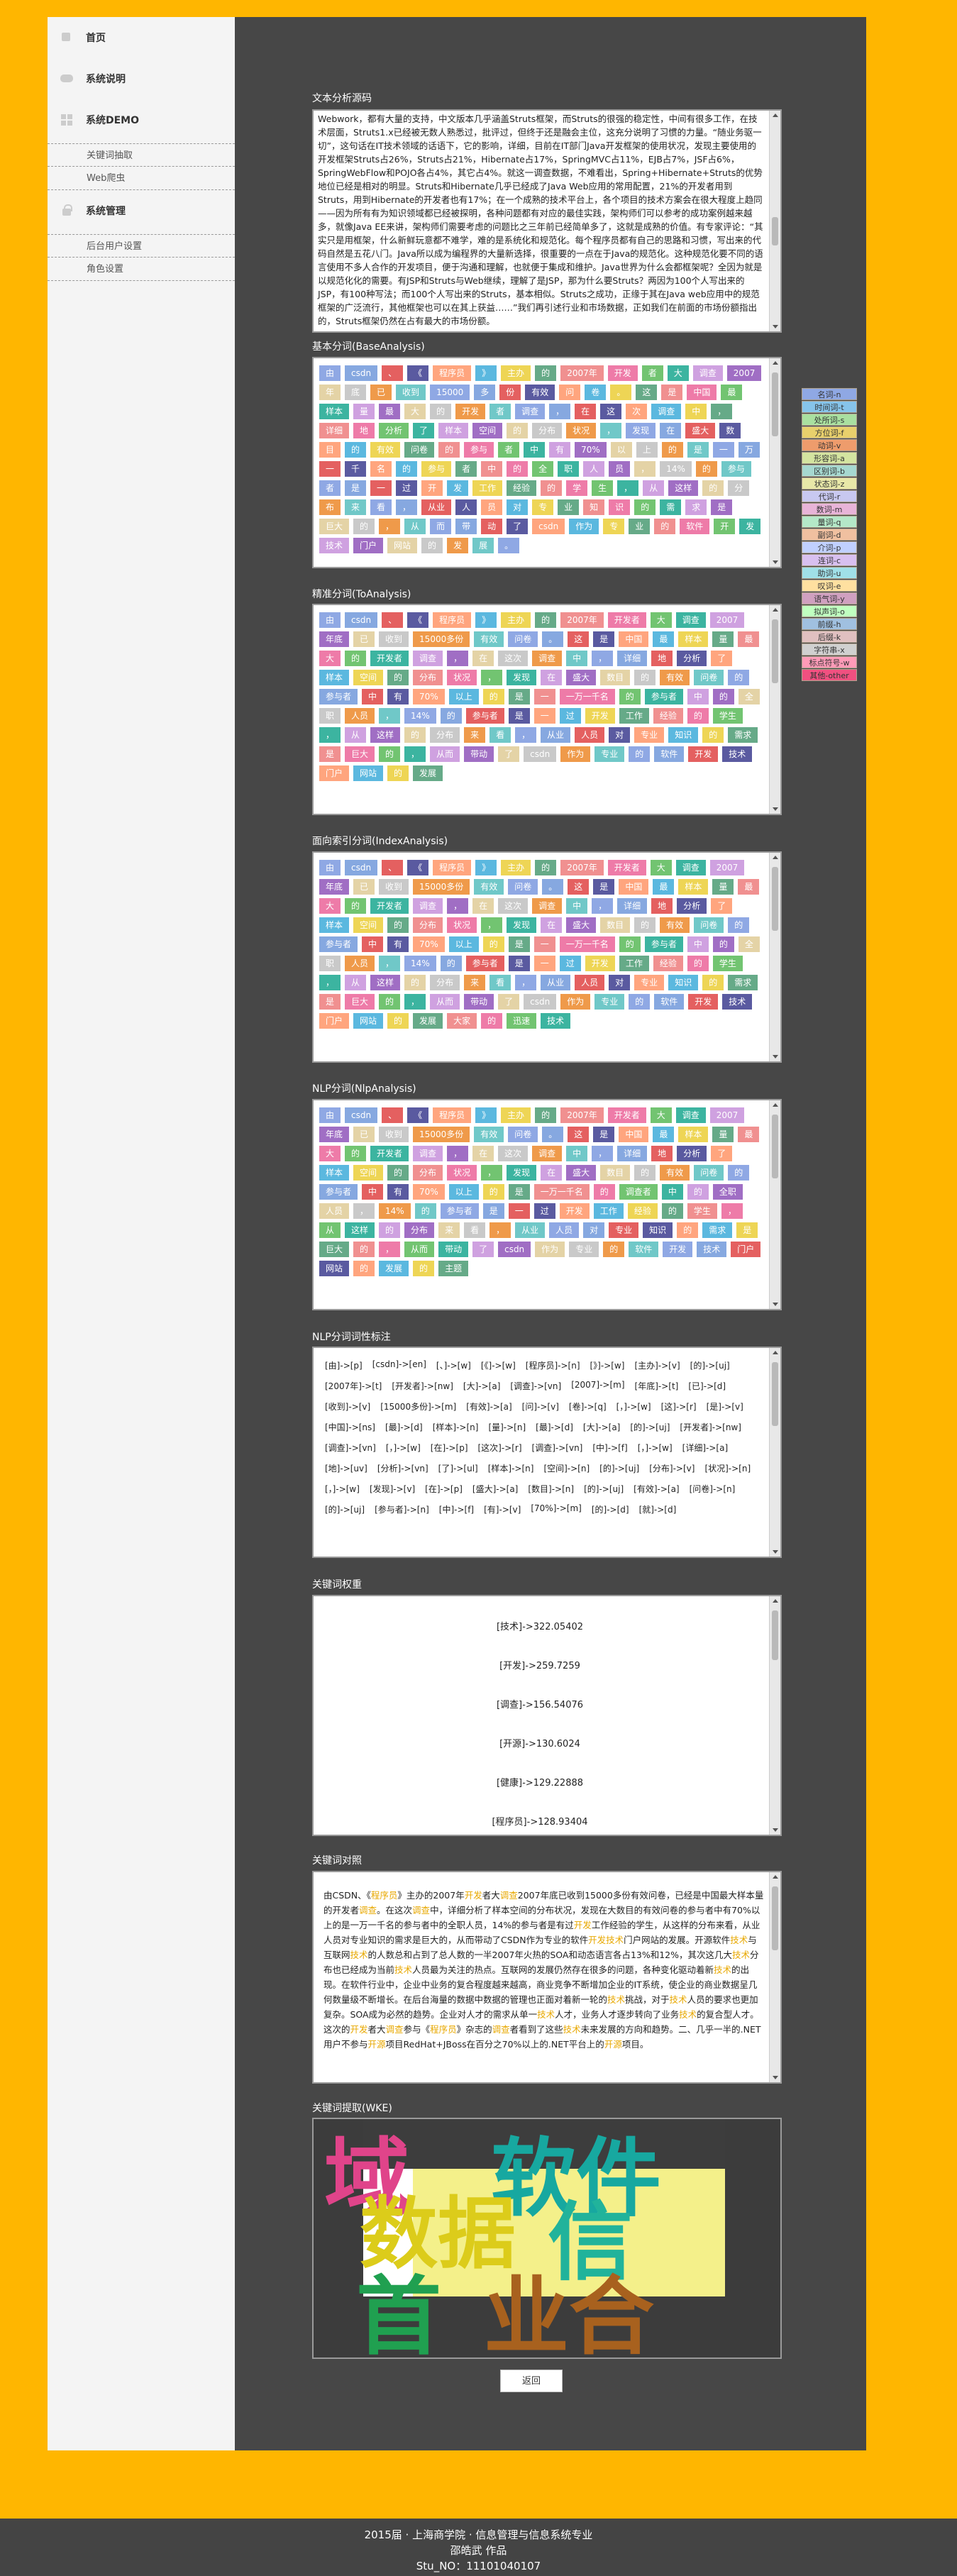 Image resolution: width=957 pixels, height=2576 pixels. What do you see at coordinates (564, 1230) in the screenshot?
I see `token-tag: 人员` at bounding box center [564, 1230].